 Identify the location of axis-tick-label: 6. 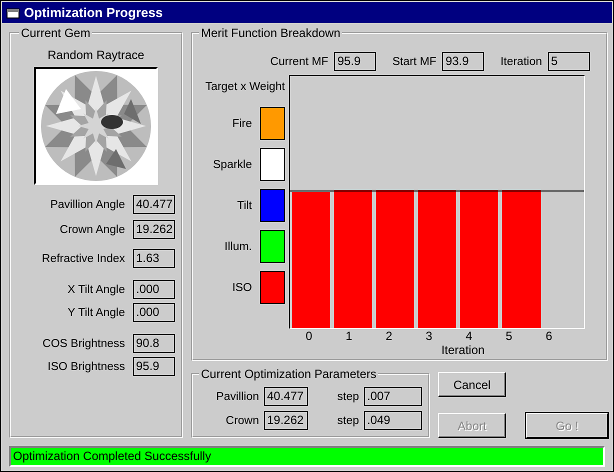
(549, 336).